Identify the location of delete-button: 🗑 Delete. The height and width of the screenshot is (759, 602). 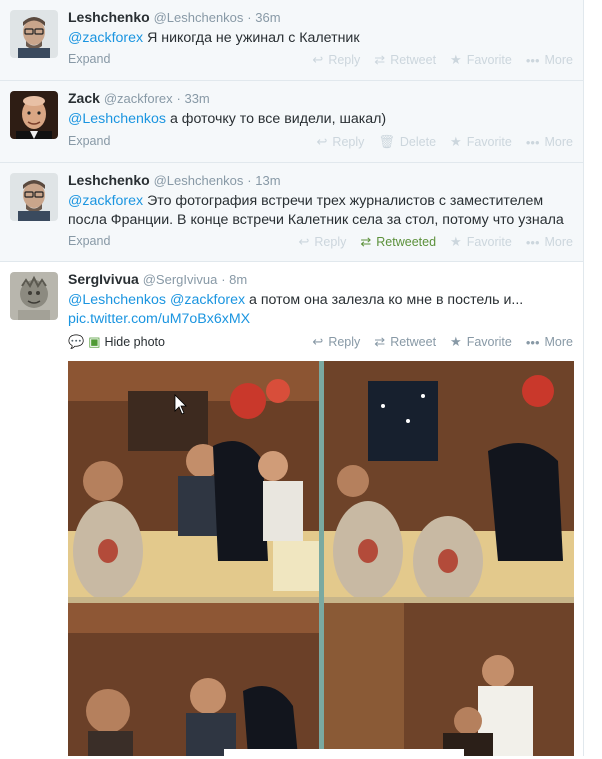
(407, 142).